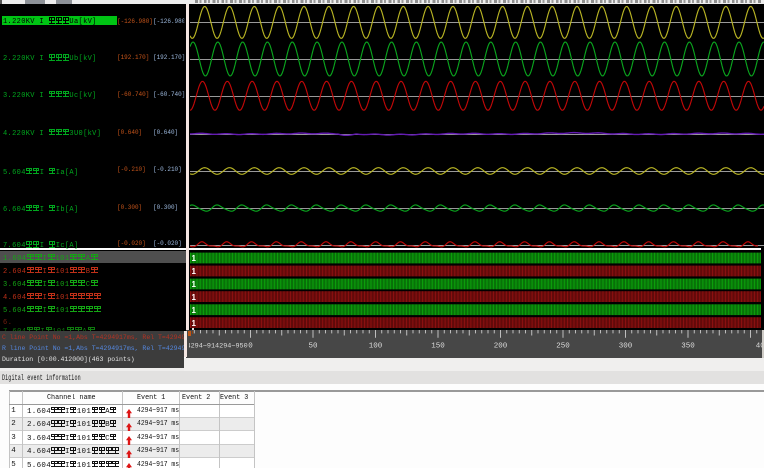  What do you see at coordinates (313, 347) in the screenshot?
I see `svg-text: 50` at bounding box center [313, 347].